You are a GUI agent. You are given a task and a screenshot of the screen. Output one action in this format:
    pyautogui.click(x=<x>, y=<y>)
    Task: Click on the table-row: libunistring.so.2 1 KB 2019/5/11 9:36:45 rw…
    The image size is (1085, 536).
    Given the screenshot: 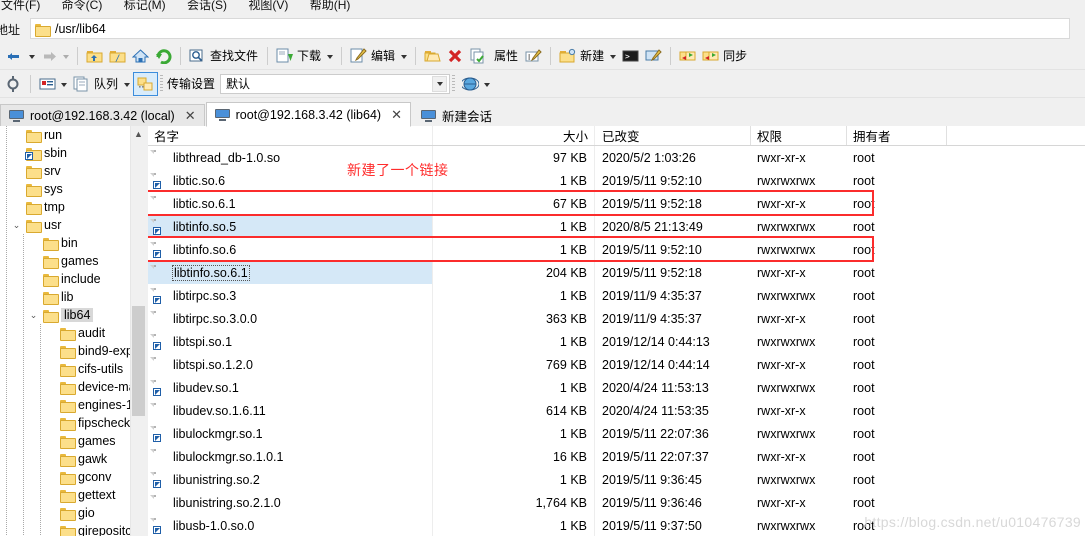 What is the action you would take?
    pyautogui.click(x=616, y=479)
    